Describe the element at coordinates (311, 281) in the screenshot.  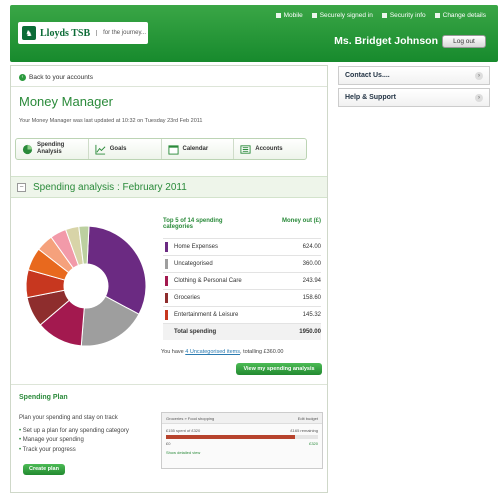
I see `category-value: 243.94` at that location.